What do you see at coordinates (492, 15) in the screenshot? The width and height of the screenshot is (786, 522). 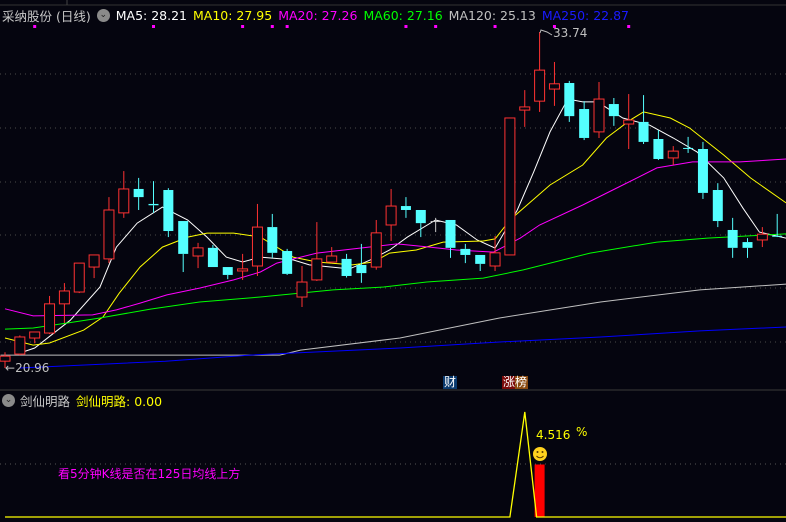 I see `ma120-label: MA120: 25.13` at bounding box center [492, 15].